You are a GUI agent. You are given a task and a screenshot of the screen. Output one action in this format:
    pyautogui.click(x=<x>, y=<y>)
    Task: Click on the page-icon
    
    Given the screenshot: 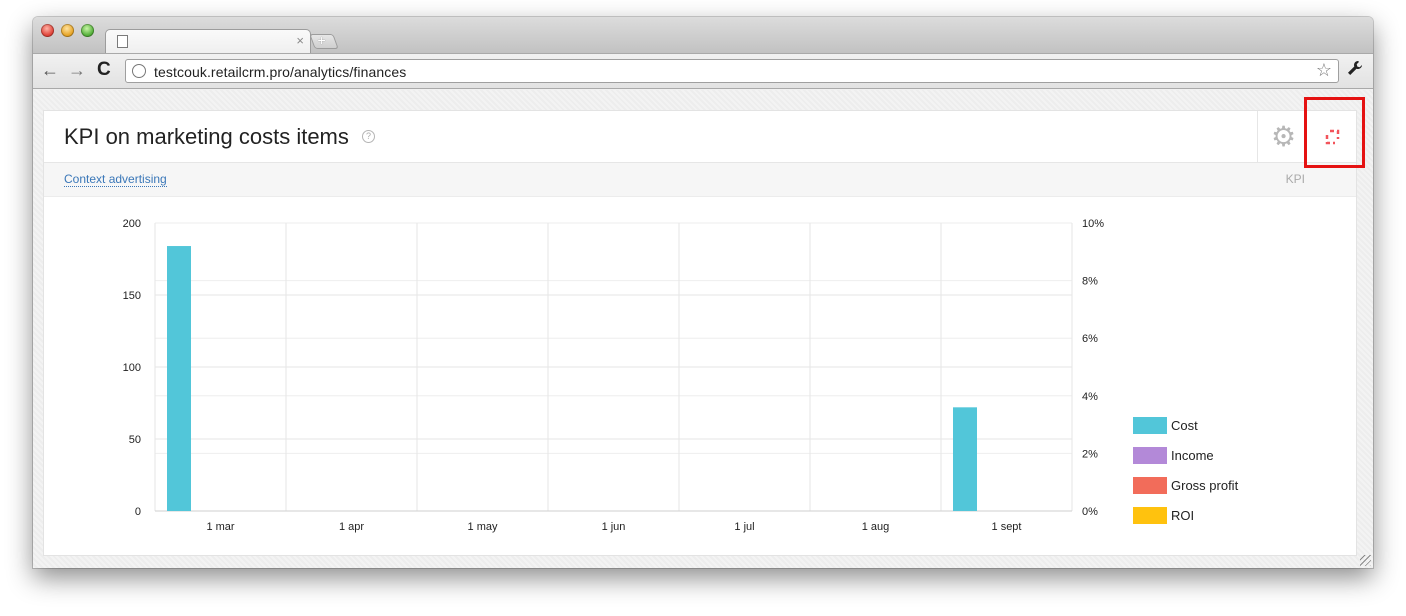 What is the action you would take?
    pyautogui.click(x=122, y=41)
    